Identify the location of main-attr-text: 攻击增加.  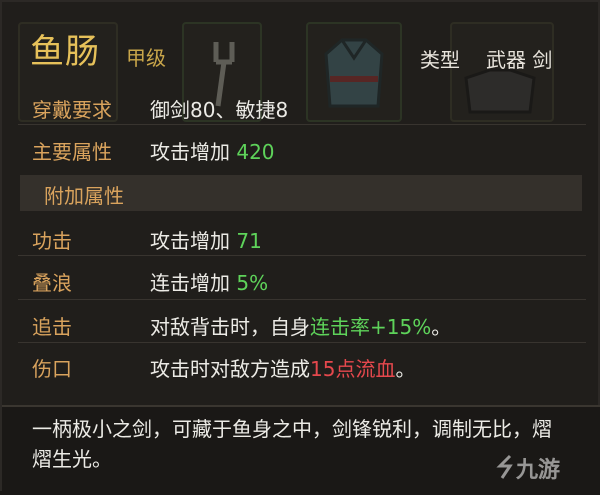
(193, 152).